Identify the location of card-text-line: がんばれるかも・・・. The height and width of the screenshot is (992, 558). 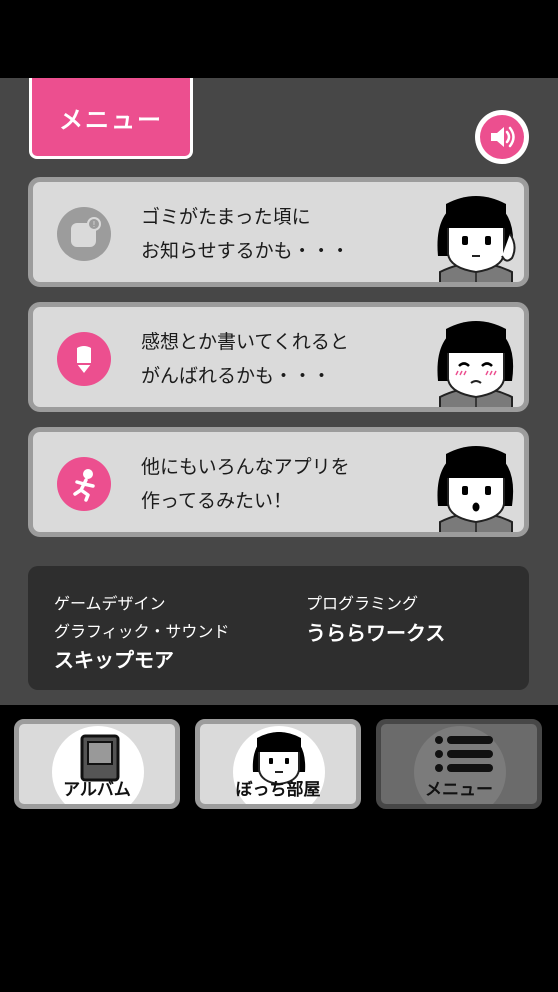
(236, 376).